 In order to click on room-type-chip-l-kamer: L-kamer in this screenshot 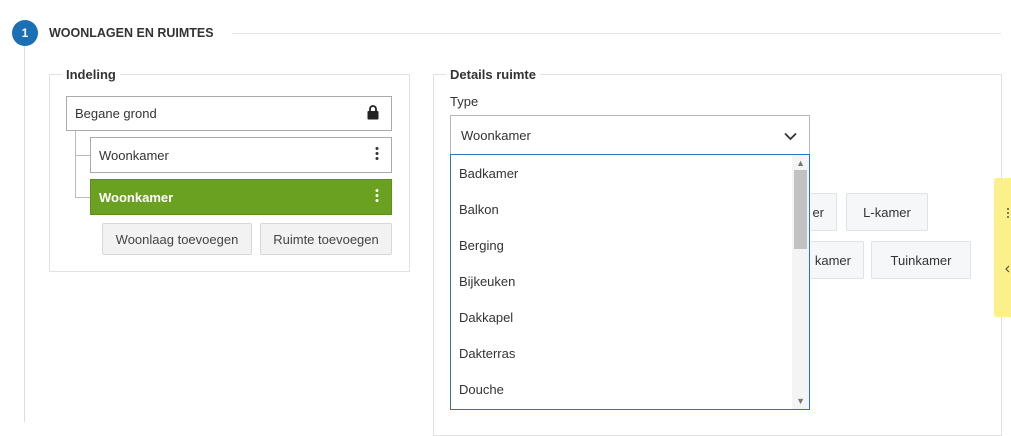, I will do `click(887, 212)`.